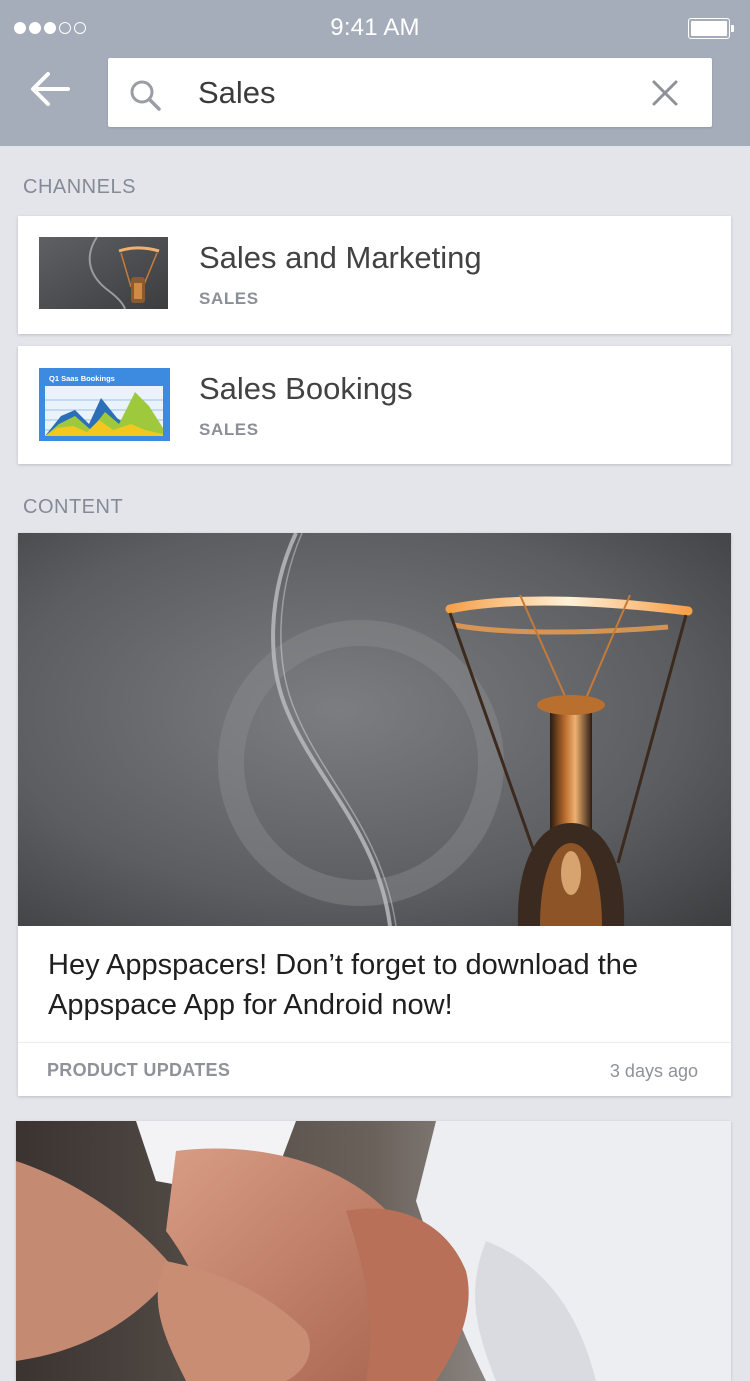 This screenshot has width=750, height=1381. Describe the element at coordinates (79, 187) in the screenshot. I see `section-label-channels: CHANNELS` at that location.